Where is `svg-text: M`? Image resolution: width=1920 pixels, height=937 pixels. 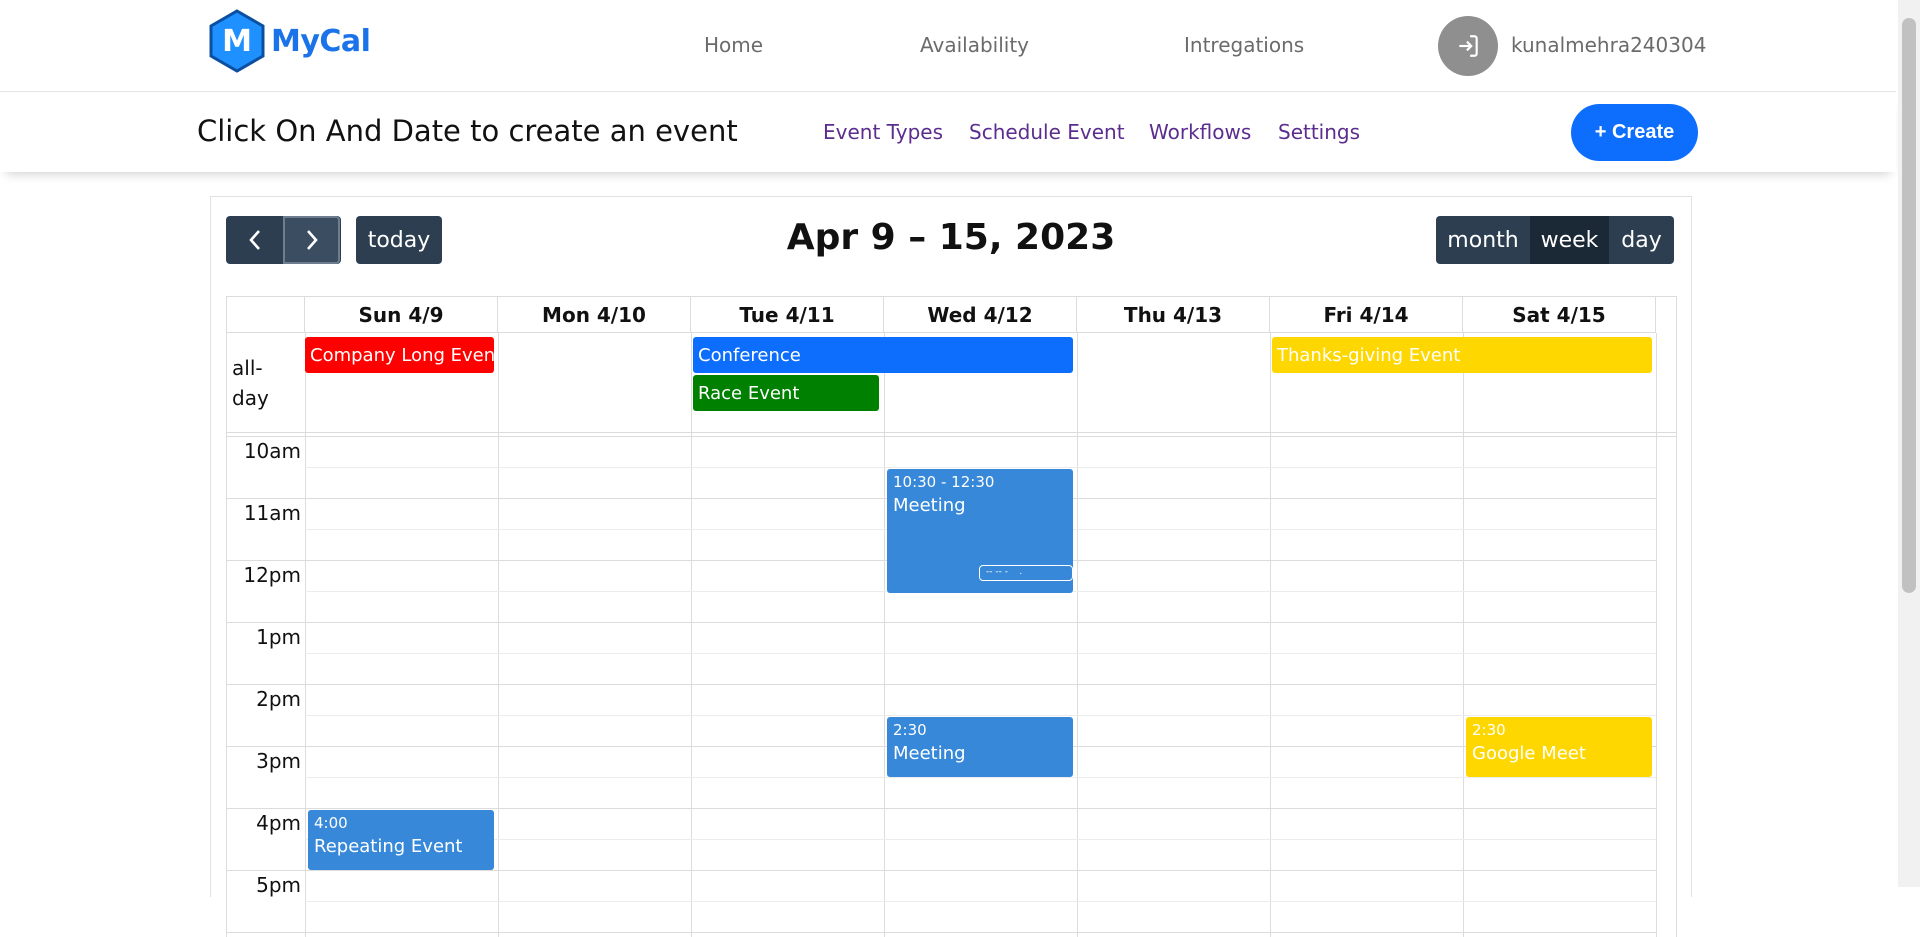
svg-text: M is located at coordinates (237, 41).